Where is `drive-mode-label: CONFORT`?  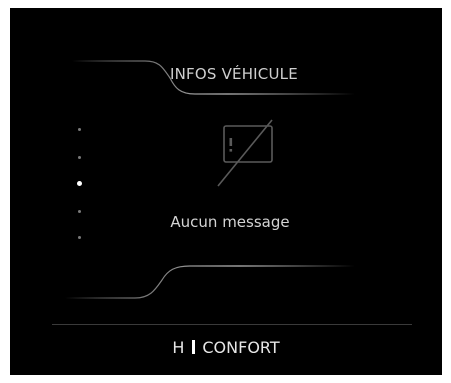 drive-mode-label: CONFORT is located at coordinates (241, 347).